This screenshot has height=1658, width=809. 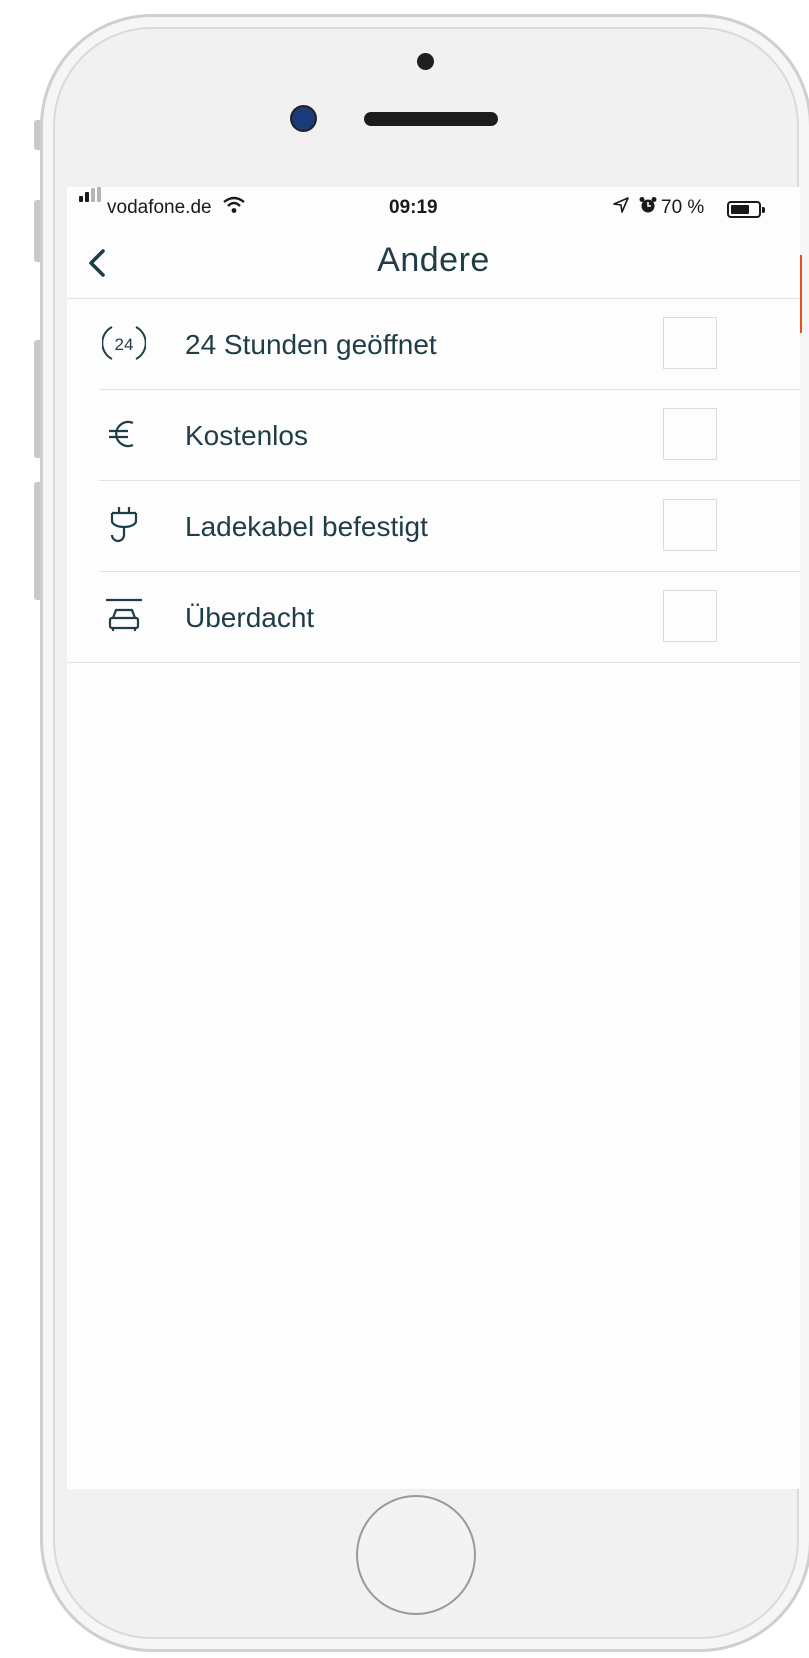 I want to click on home-button, so click(x=416, y=1555).